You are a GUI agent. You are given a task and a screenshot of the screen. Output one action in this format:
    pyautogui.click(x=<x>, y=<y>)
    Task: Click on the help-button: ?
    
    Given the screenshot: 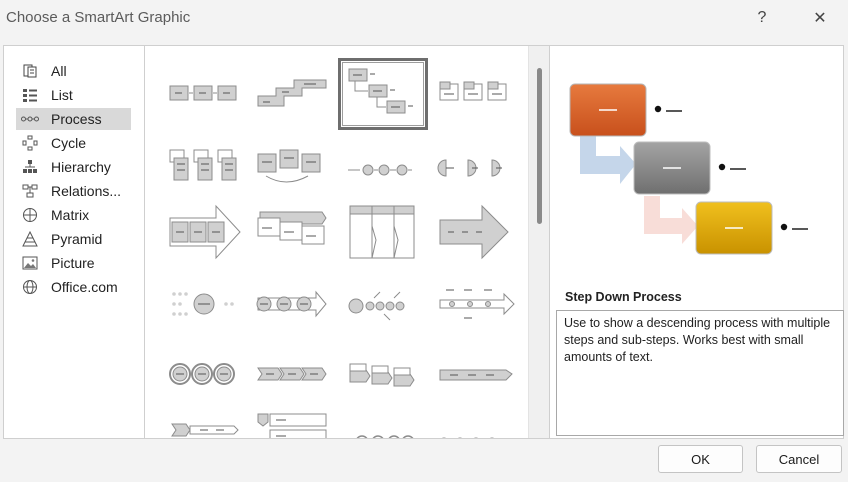 What is the action you would take?
    pyautogui.click(x=762, y=18)
    